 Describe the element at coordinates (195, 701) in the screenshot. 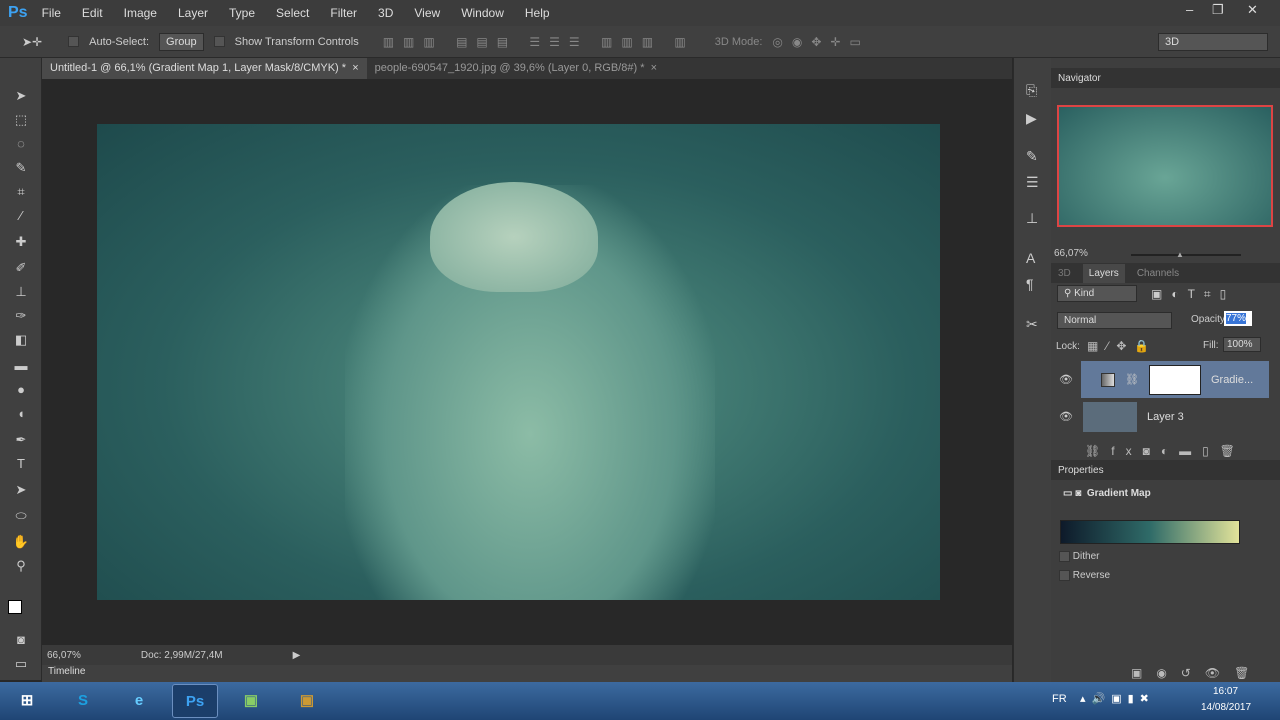

I see `photoshop-taskbar-icon: Ps` at that location.